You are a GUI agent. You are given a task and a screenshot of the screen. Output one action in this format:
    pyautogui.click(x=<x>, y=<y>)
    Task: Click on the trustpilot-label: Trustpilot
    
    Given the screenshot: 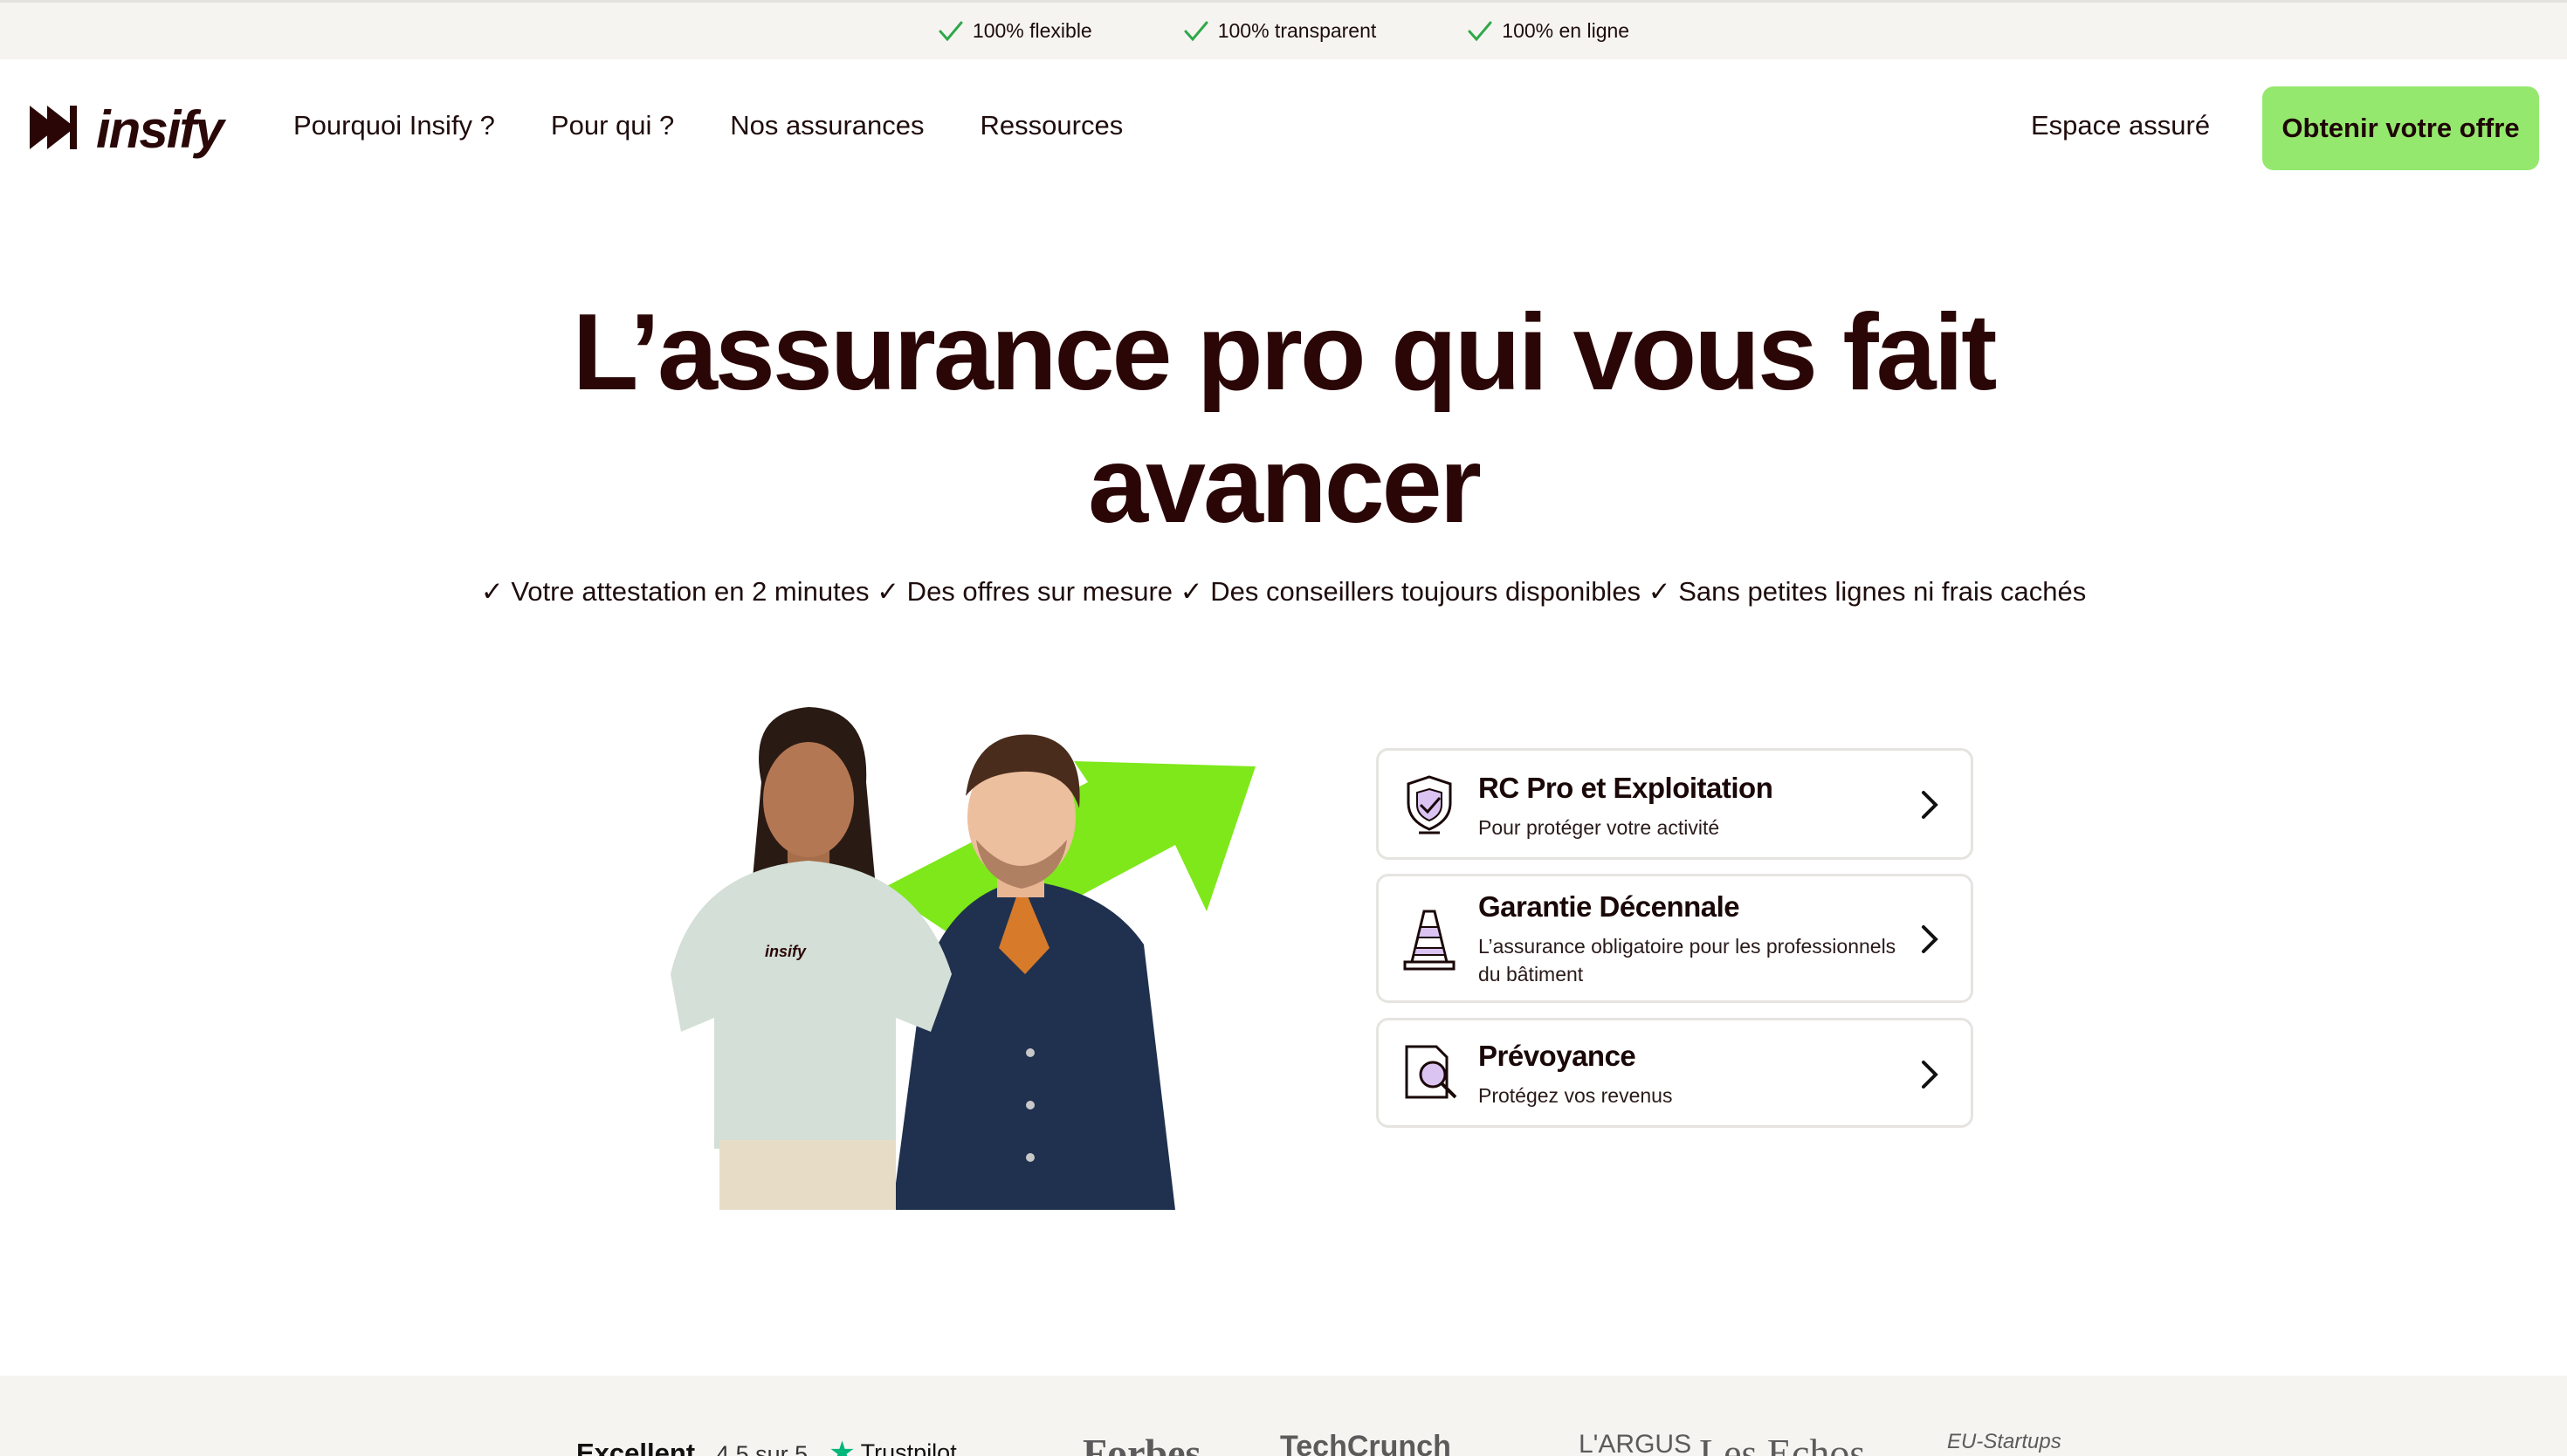 What is the action you would take?
    pyautogui.click(x=908, y=1447)
    